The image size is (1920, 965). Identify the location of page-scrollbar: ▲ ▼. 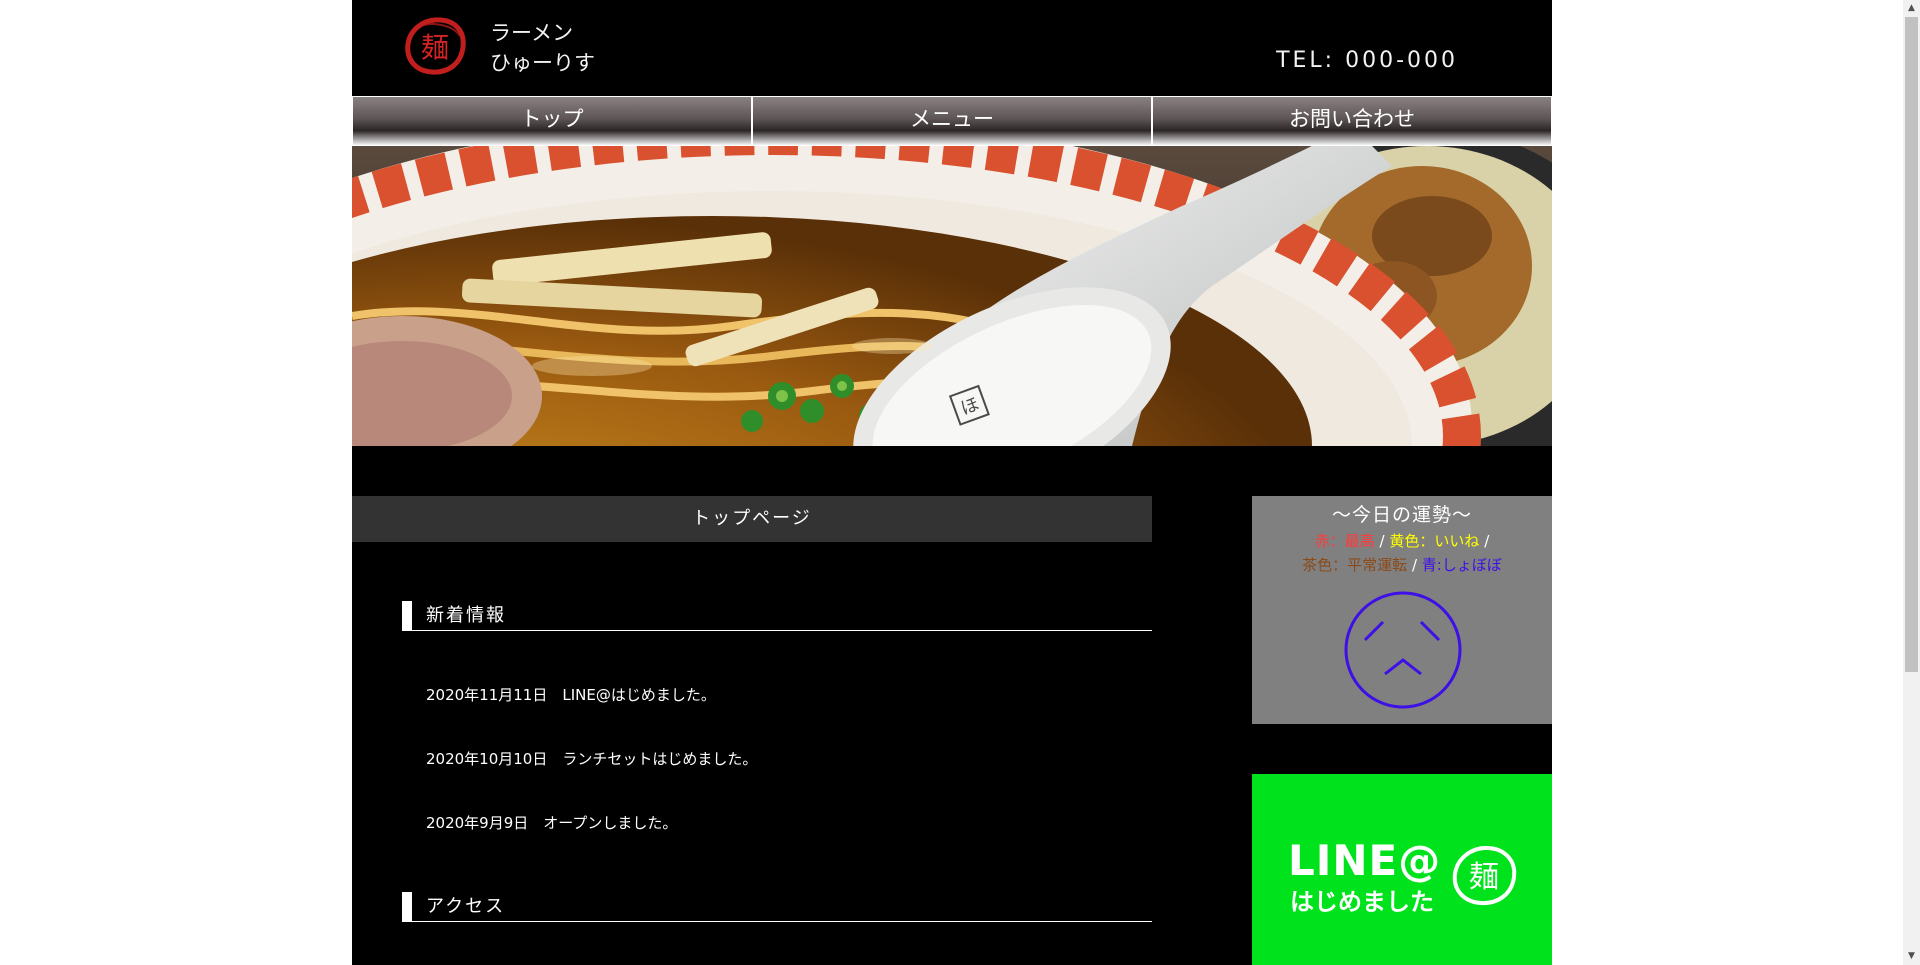
(1911, 482).